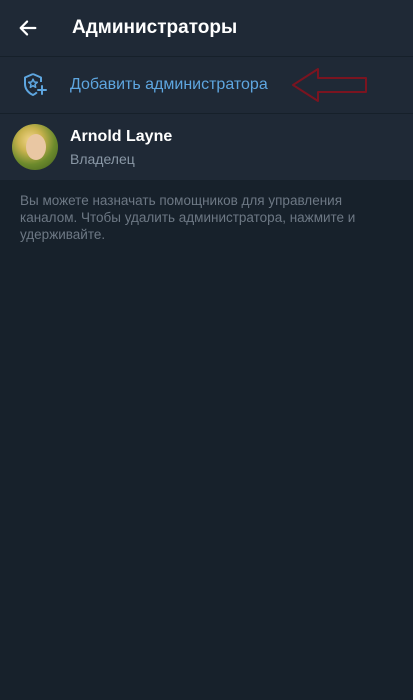 The image size is (413, 700). Describe the element at coordinates (169, 84) in the screenshot. I see `add-admin-label: Добавить администратора` at that location.